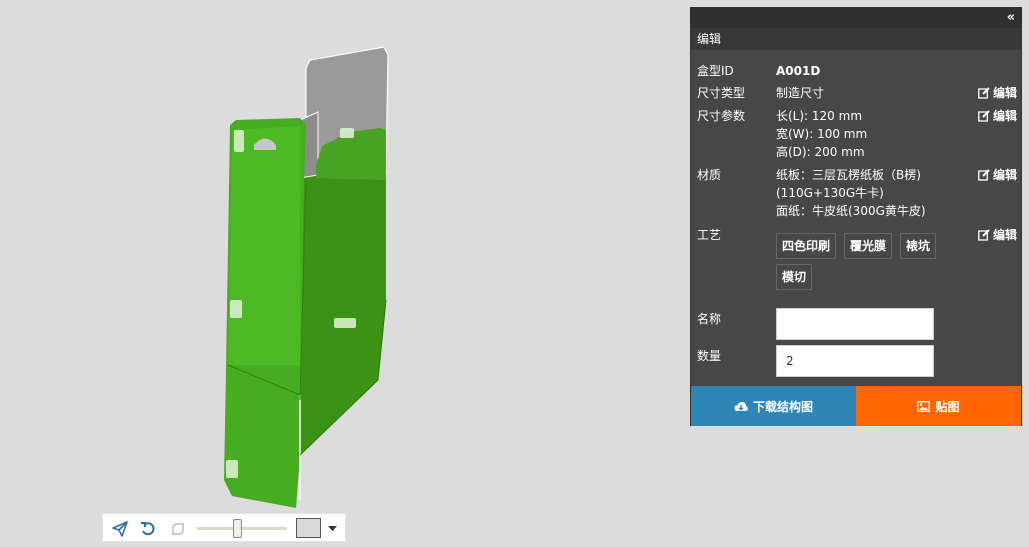  I want to click on process-label: 工艺, so click(709, 235).